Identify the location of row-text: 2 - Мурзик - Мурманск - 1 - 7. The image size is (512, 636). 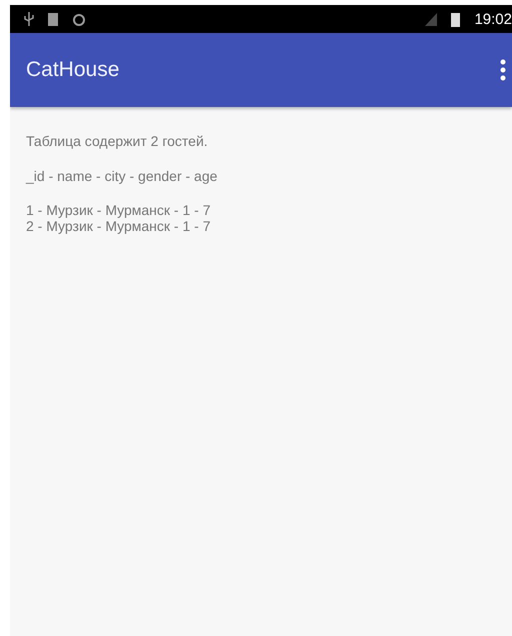
(119, 226).